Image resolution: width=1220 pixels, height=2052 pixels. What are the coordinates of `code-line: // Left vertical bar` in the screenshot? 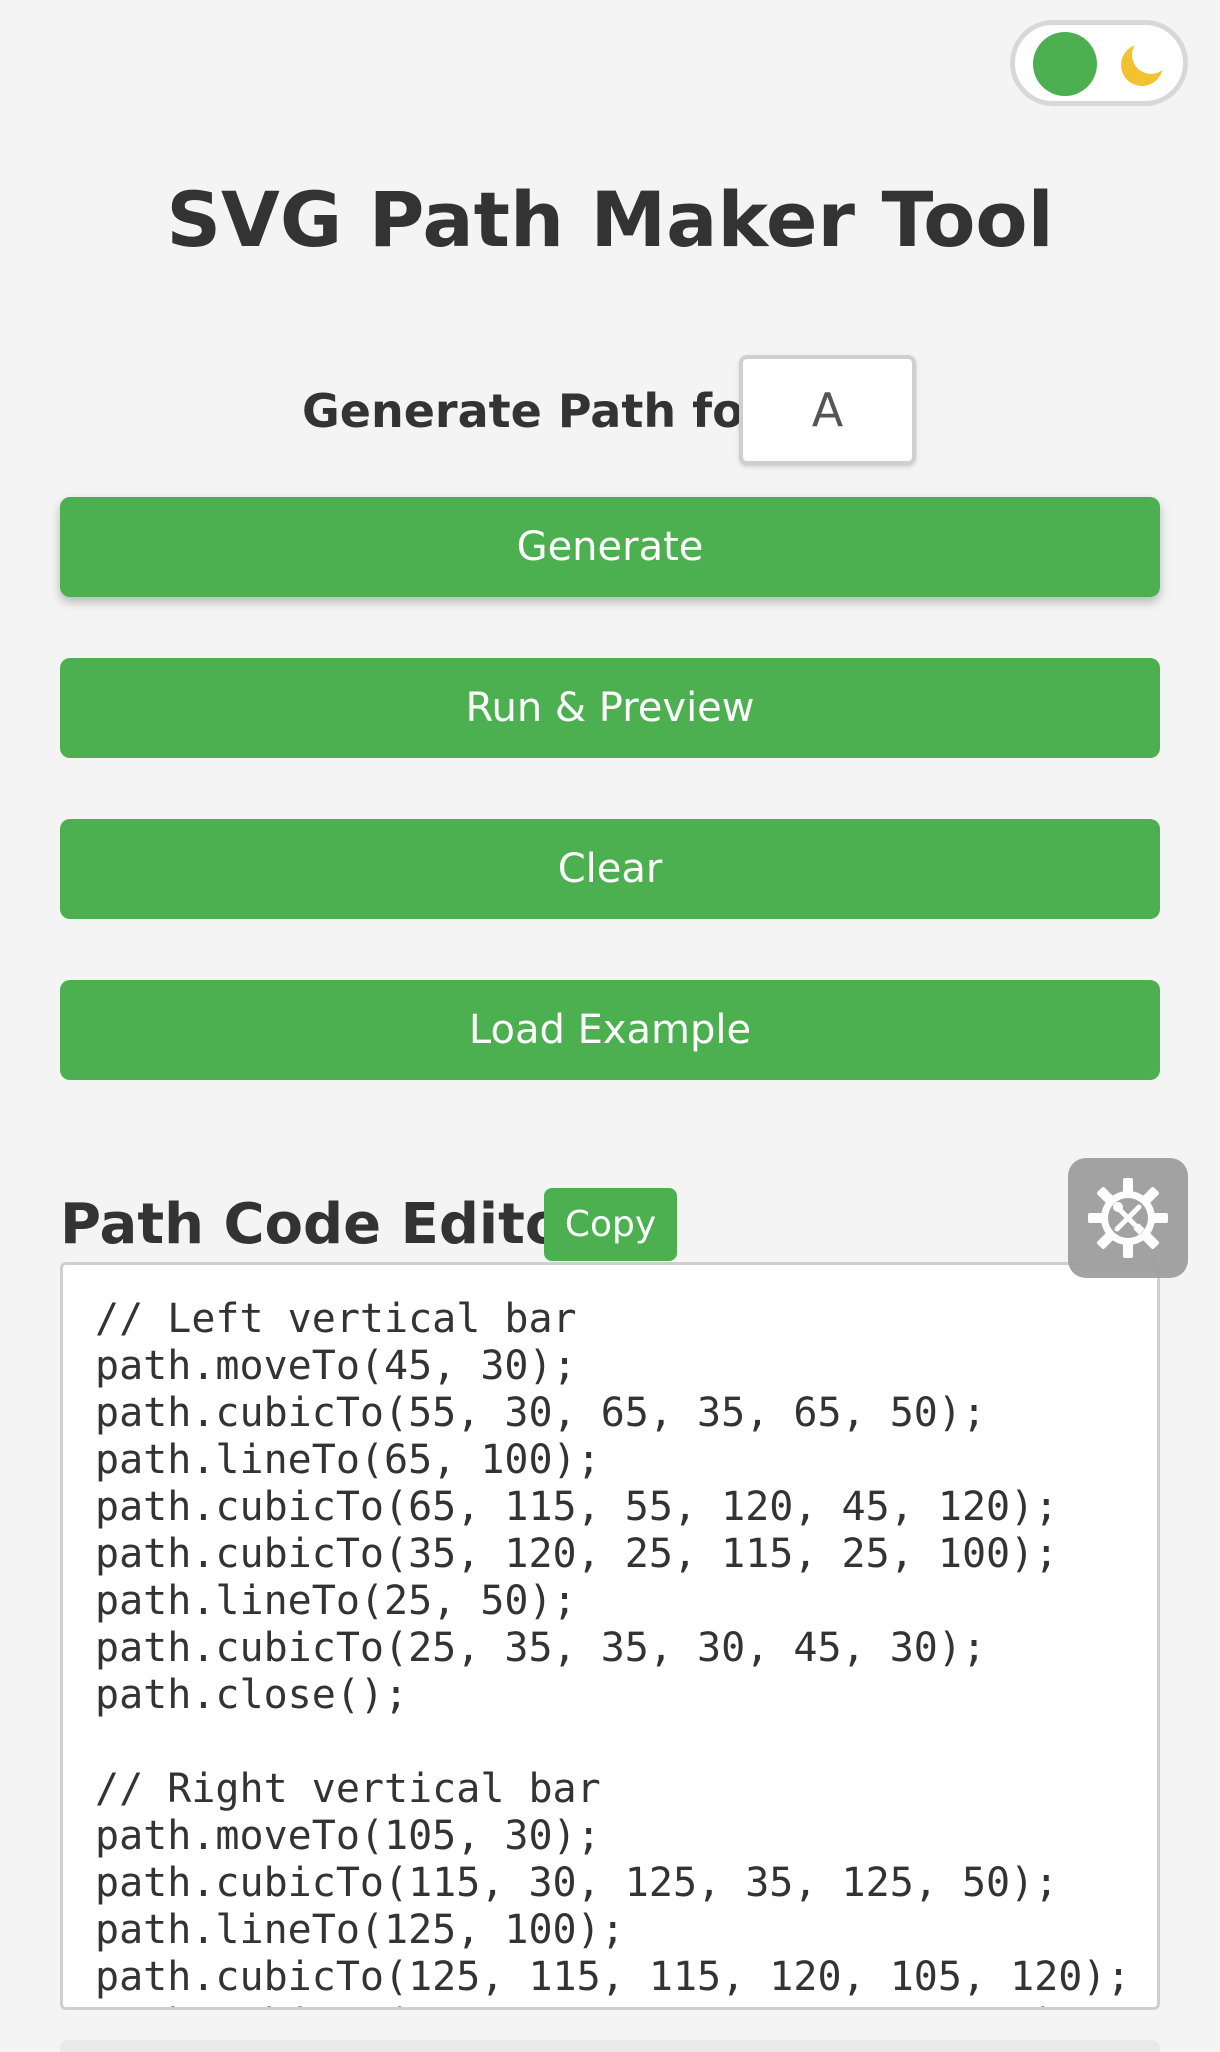 It's located at (336, 1319).